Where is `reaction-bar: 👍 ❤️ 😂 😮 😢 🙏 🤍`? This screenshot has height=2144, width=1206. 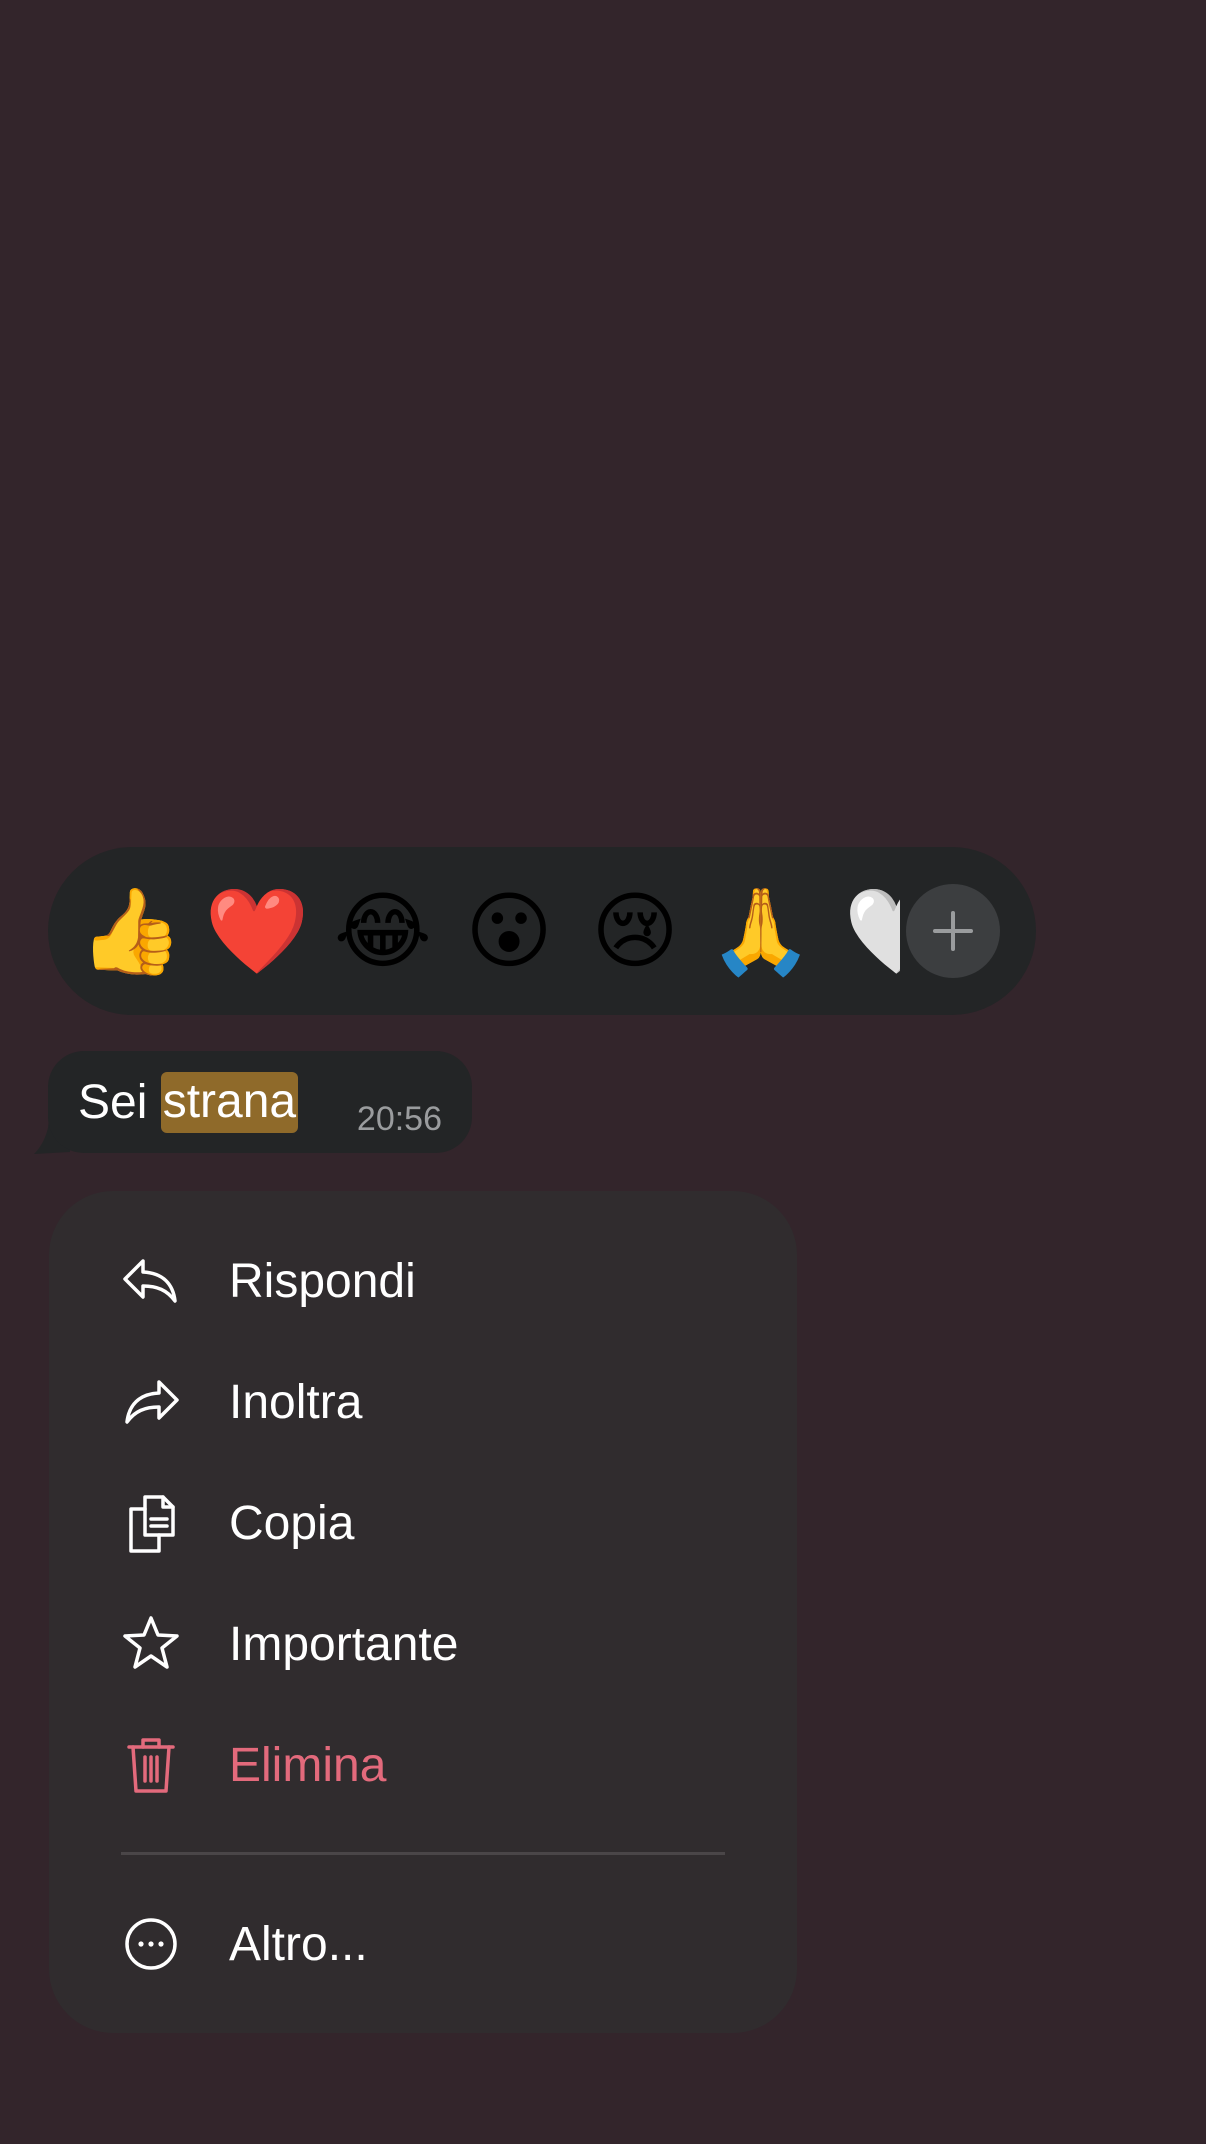 reaction-bar: 👍 ❤️ 😂 😮 😢 🙏 🤍 is located at coordinates (542, 931).